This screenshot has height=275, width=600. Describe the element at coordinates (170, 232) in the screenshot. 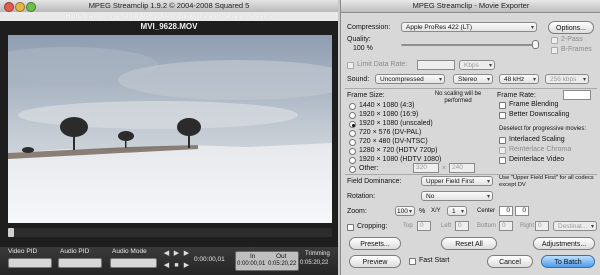

I see `timeline-scrubber` at that location.